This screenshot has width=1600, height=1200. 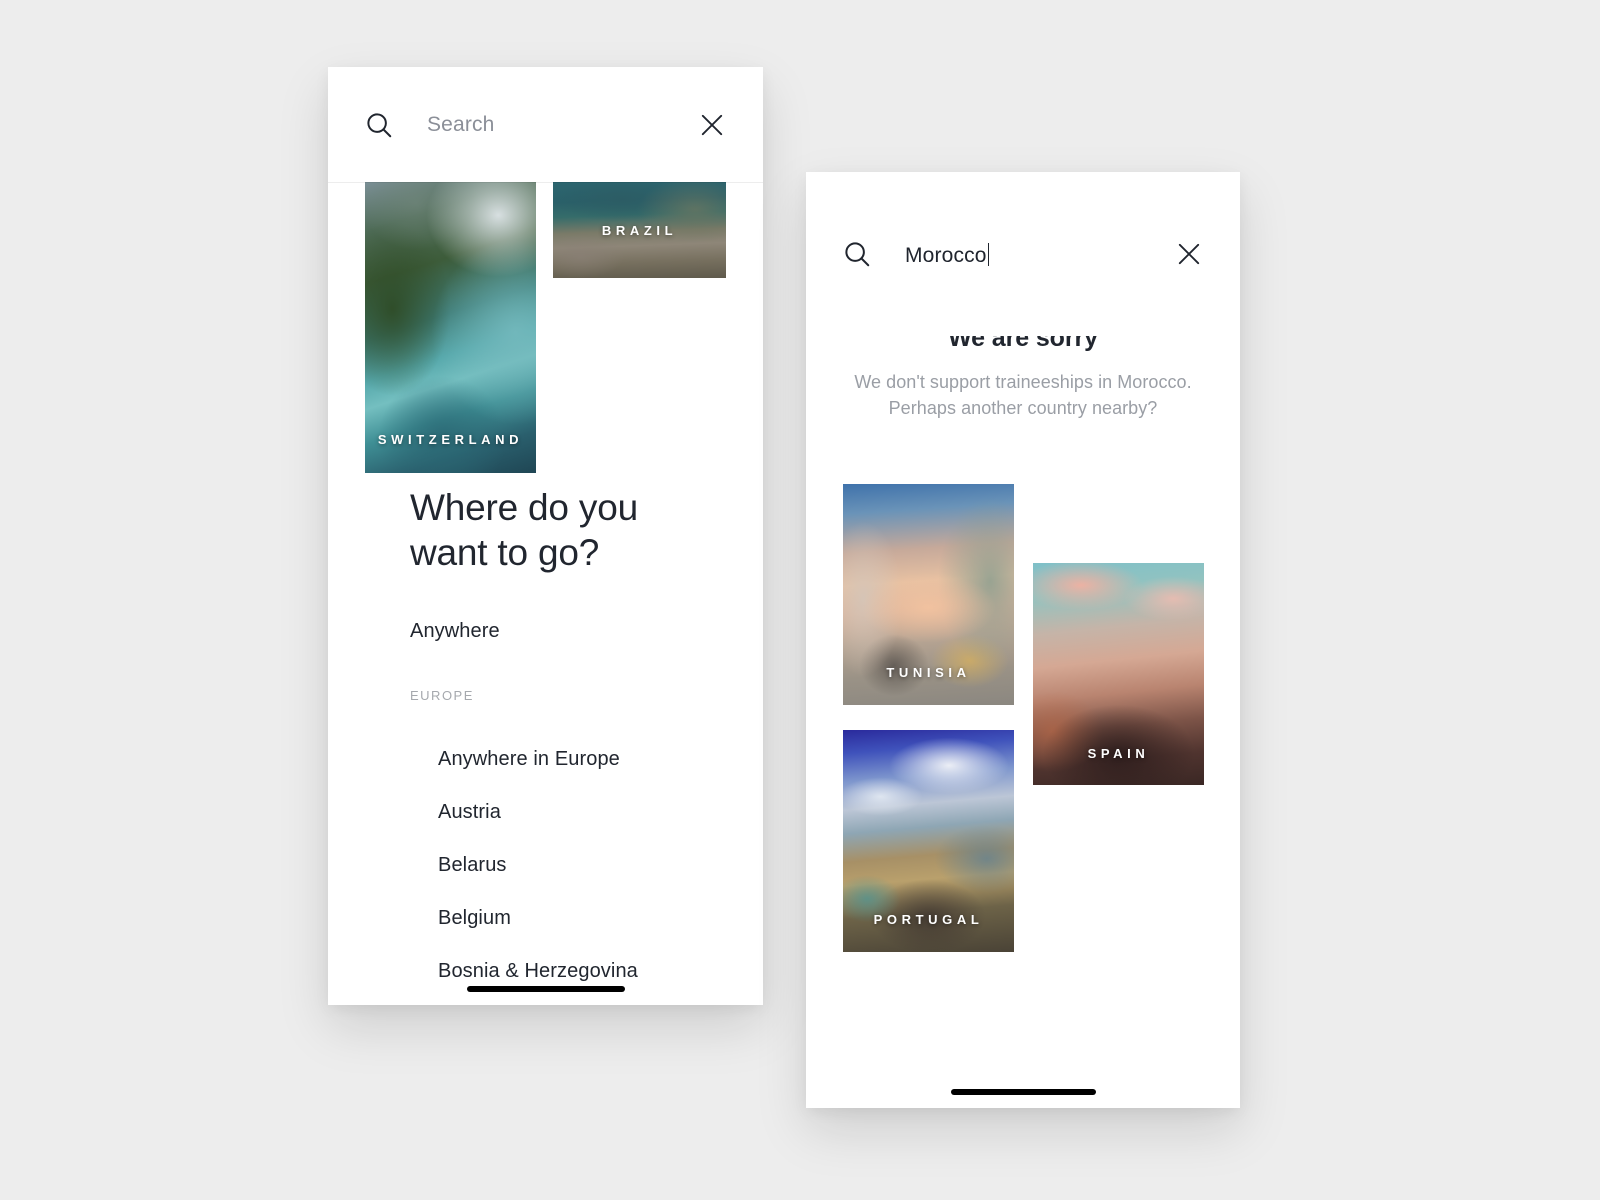 What do you see at coordinates (450, 439) in the screenshot?
I see `destination-card-label: SWITZERLAND` at bounding box center [450, 439].